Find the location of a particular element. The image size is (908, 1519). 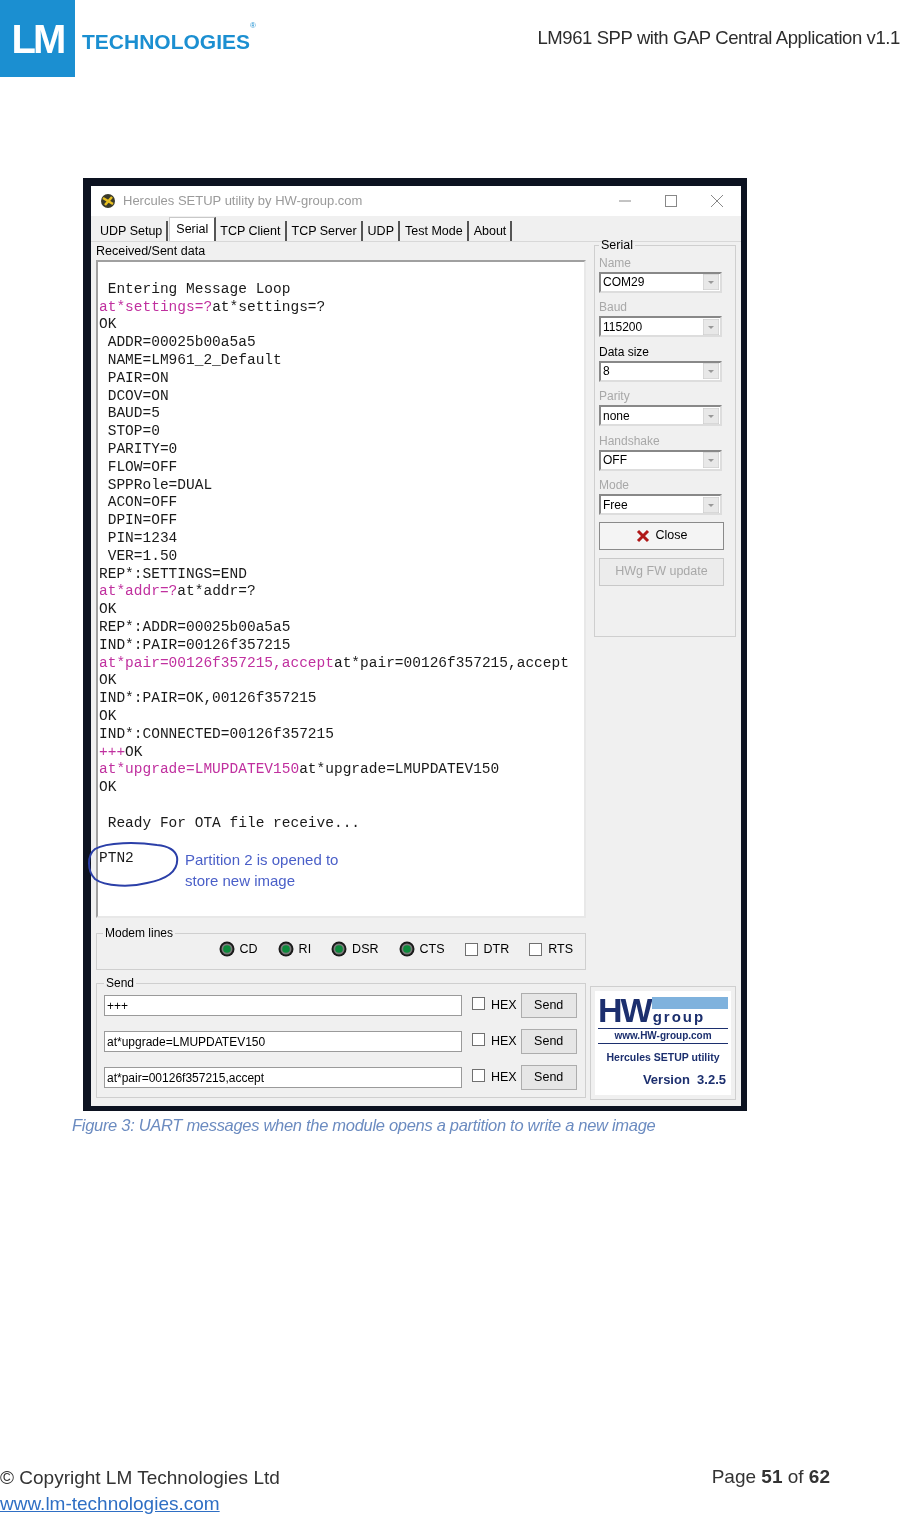

tab: Serial is located at coordinates (193, 229).